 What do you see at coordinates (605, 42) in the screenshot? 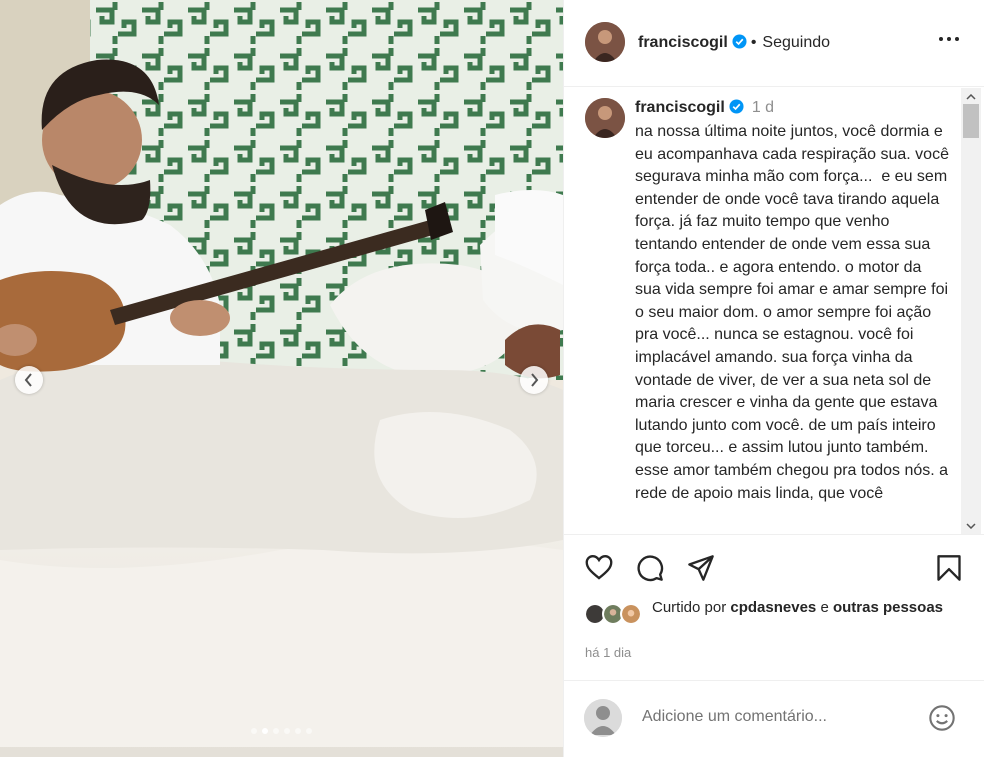
I see `author-avatar` at bounding box center [605, 42].